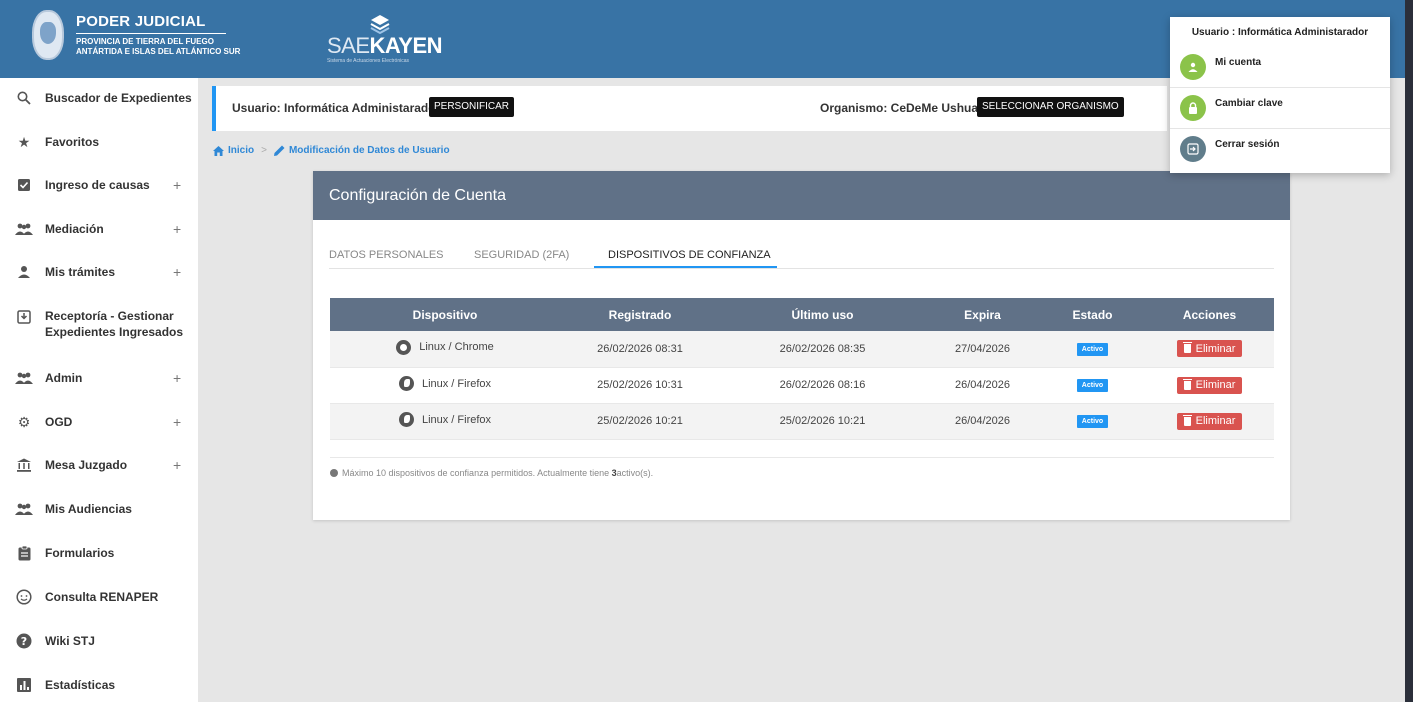 This screenshot has width=1413, height=702. Describe the element at coordinates (218, 150) in the screenshot. I see `home-icon` at that location.